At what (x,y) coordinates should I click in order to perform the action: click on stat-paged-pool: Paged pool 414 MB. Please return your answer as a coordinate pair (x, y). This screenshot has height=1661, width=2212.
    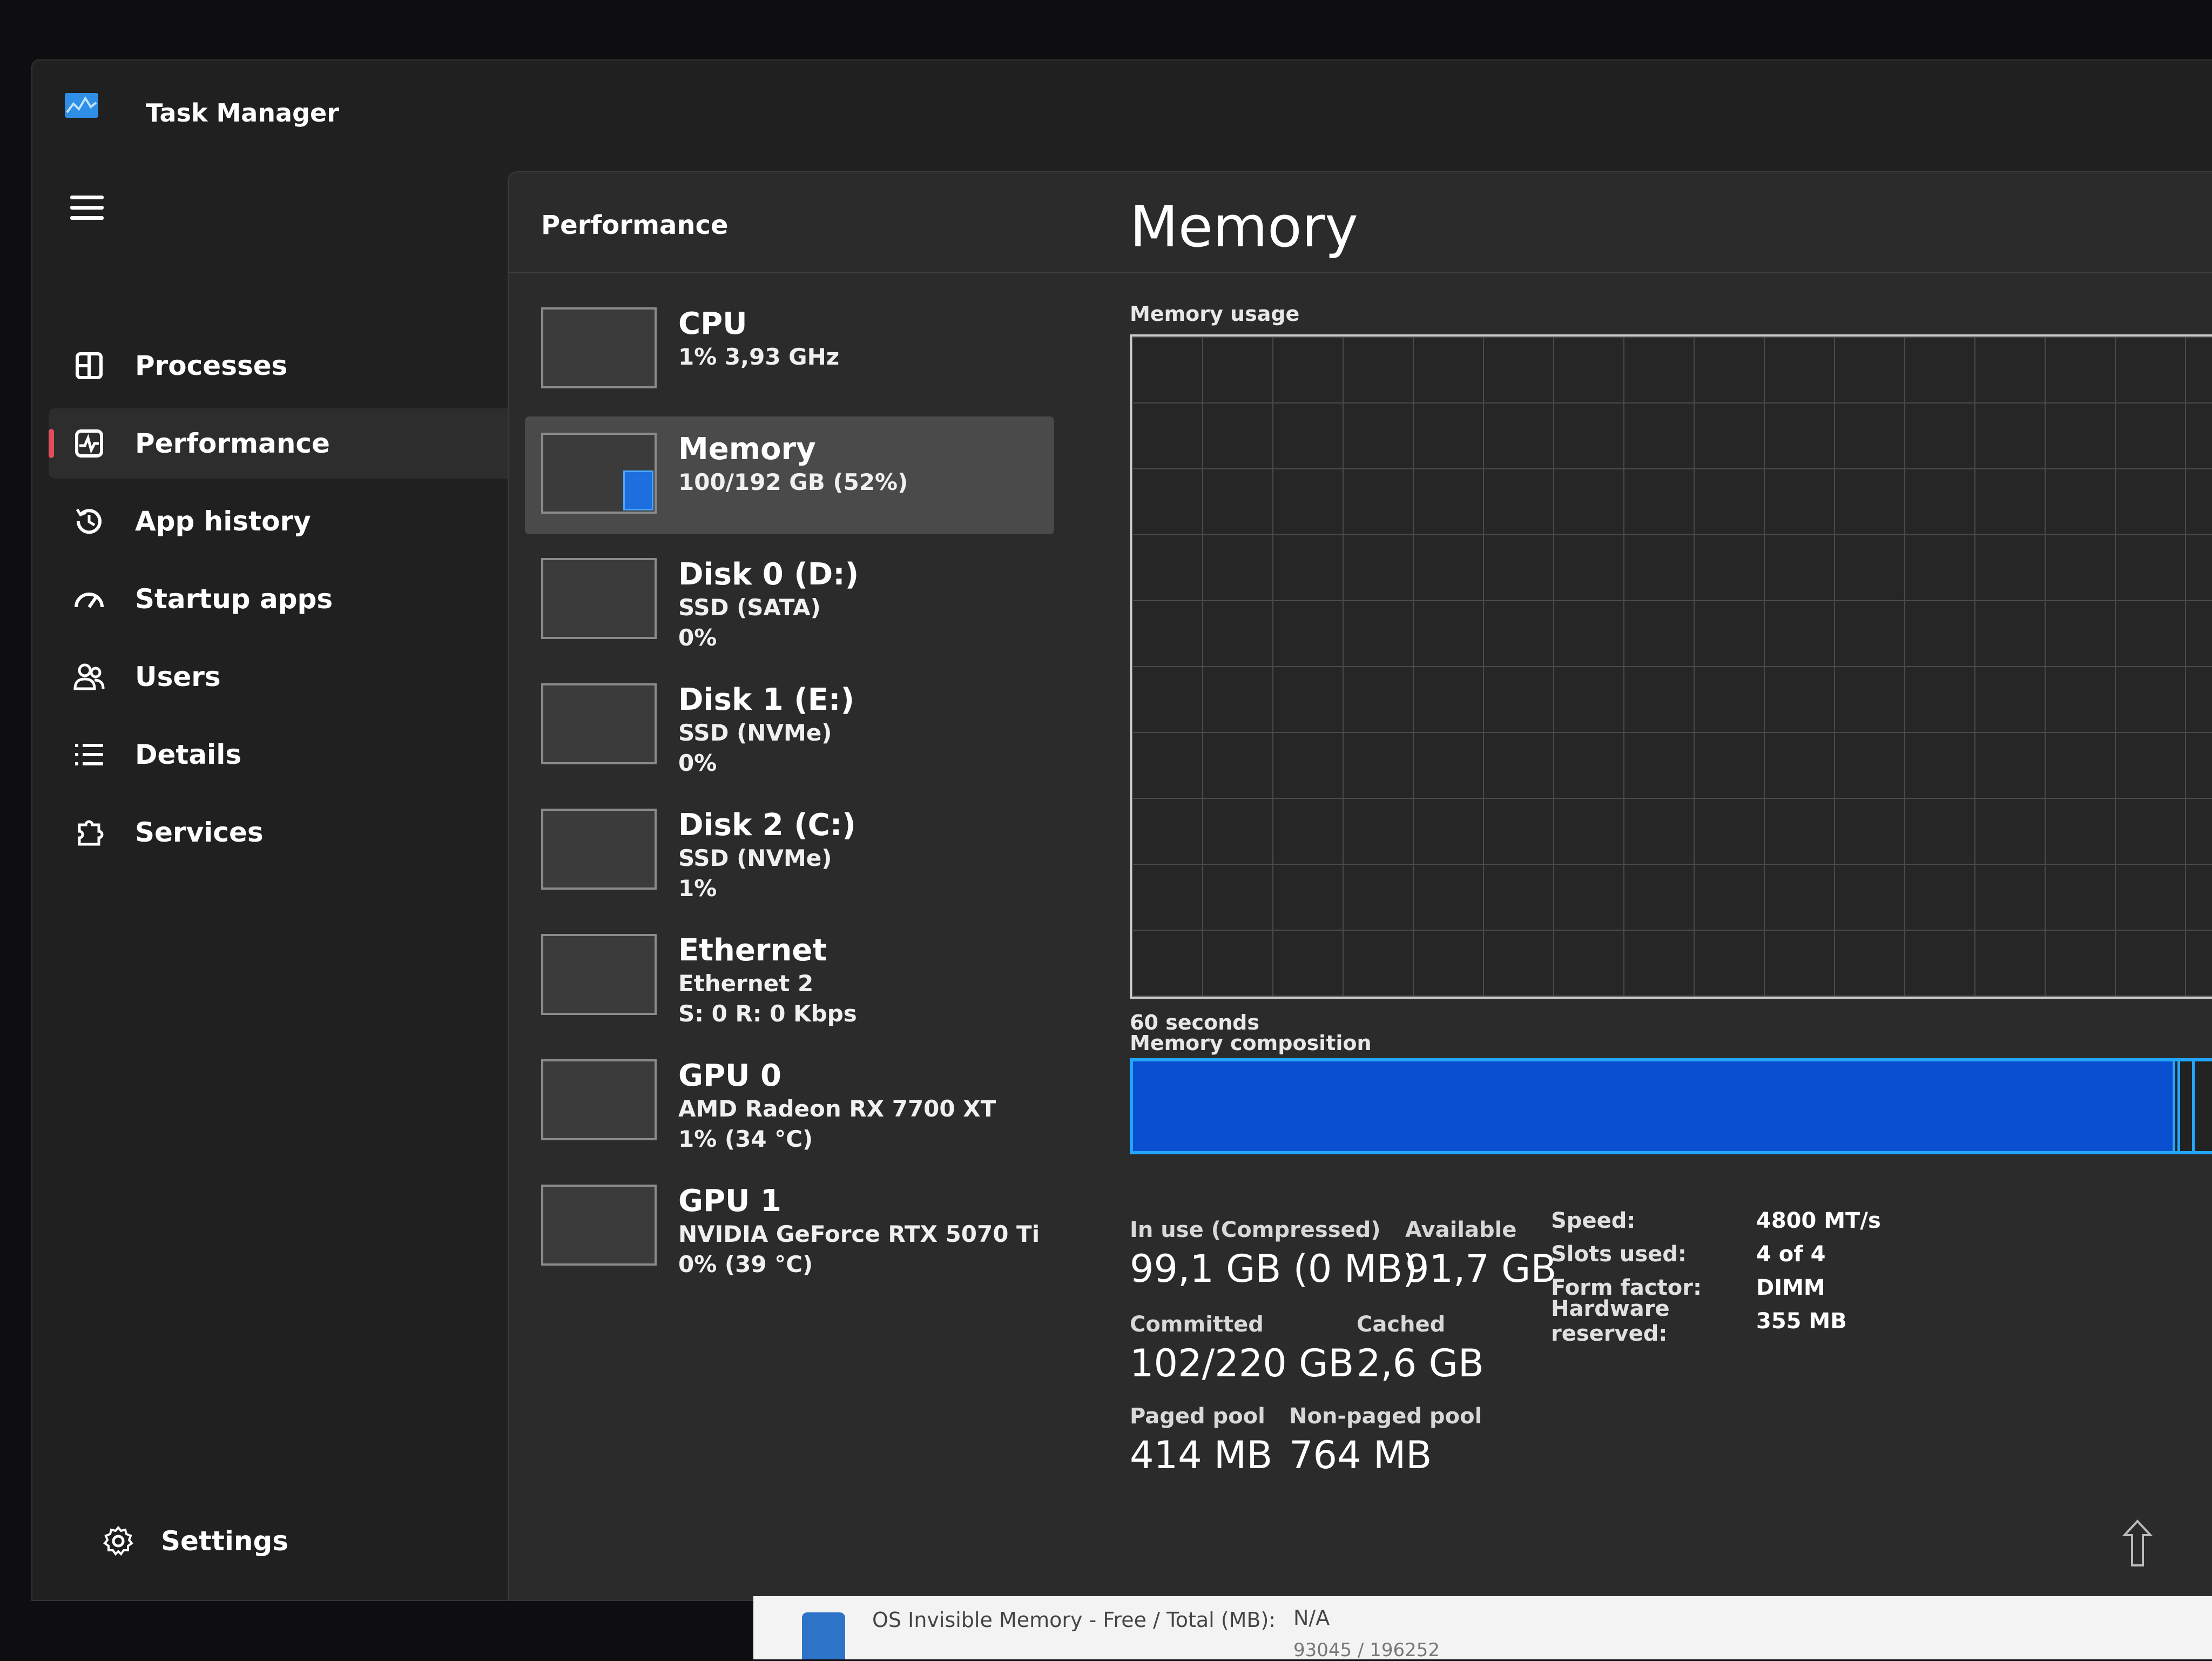
    Looking at the image, I should click on (1201, 1440).